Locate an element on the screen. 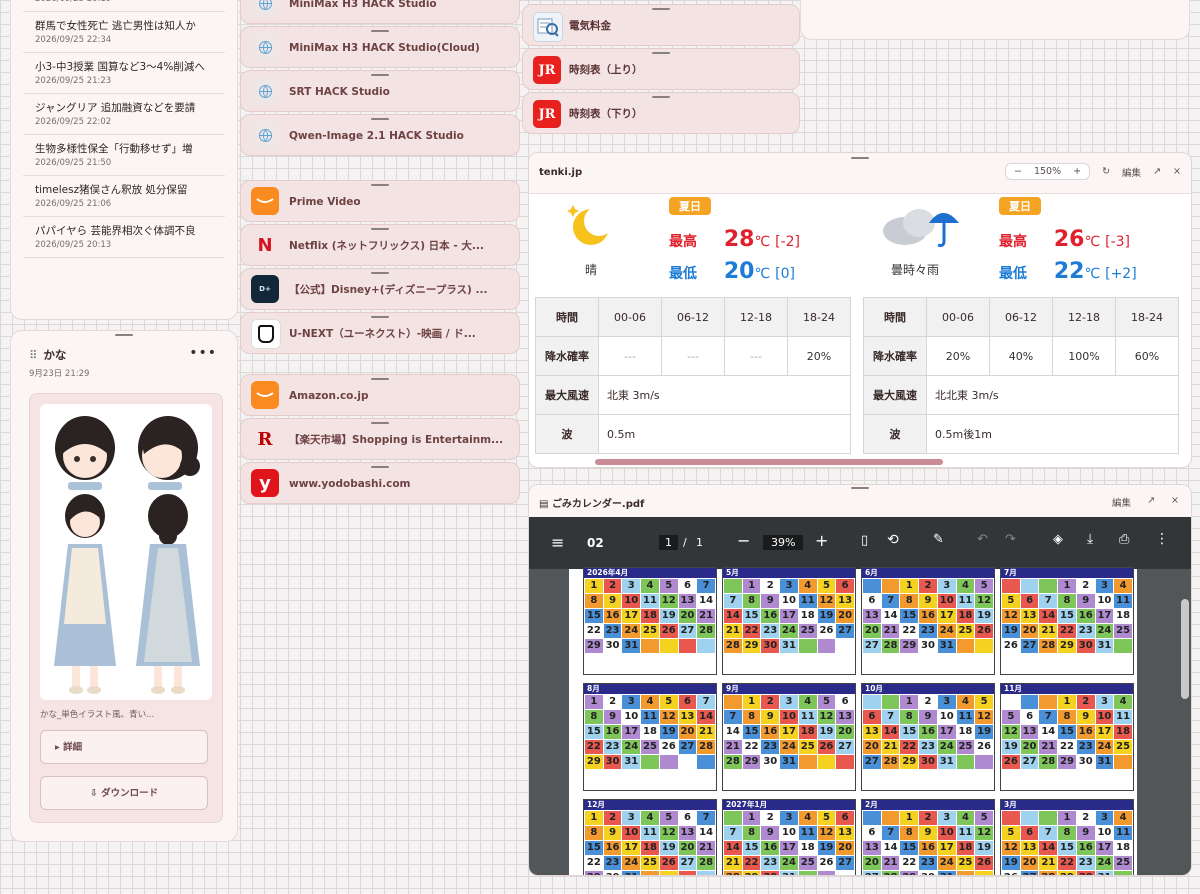 The height and width of the screenshot is (894, 1200). calendar-day: 18 is located at coordinates (965, 848).